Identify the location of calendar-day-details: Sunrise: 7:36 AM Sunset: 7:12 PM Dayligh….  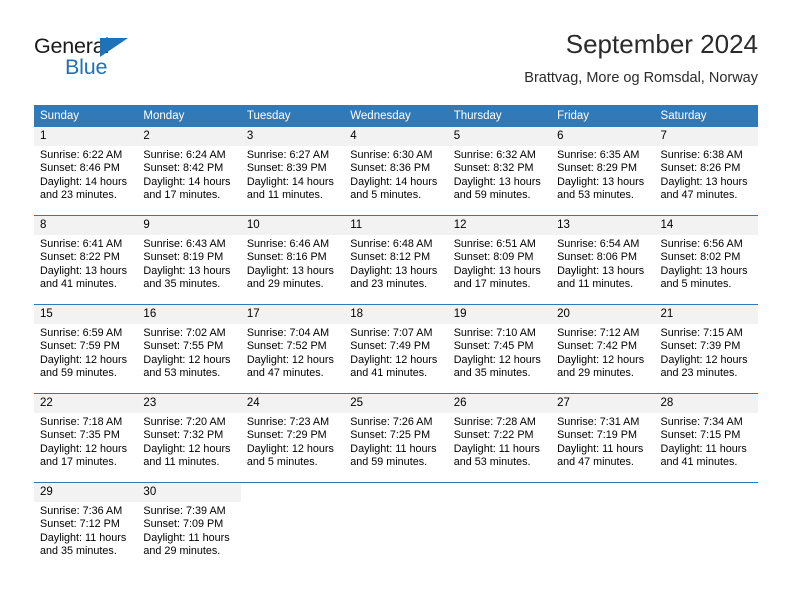
(83, 531).